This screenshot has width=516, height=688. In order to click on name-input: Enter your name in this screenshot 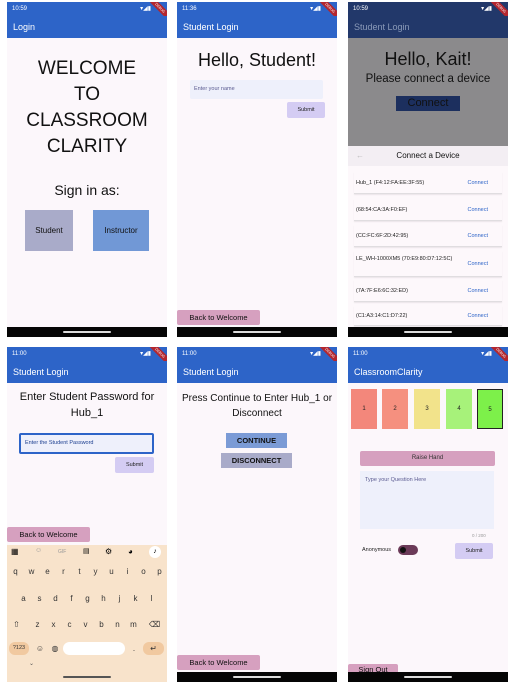, I will do `click(256, 89)`.